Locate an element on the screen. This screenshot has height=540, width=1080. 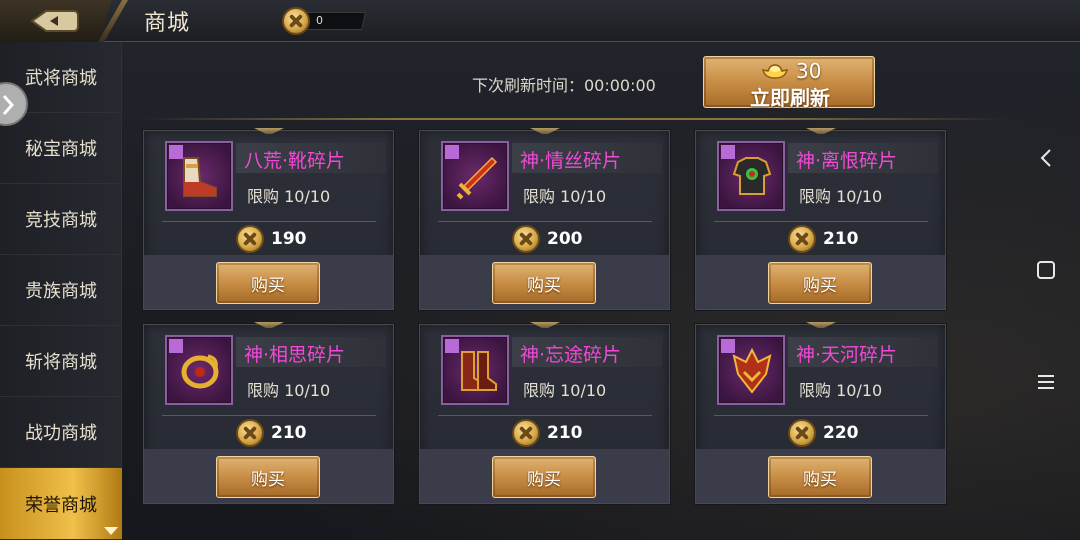
sidebar-item-slay-general-shop: 斩将商城 is located at coordinates (61, 361).